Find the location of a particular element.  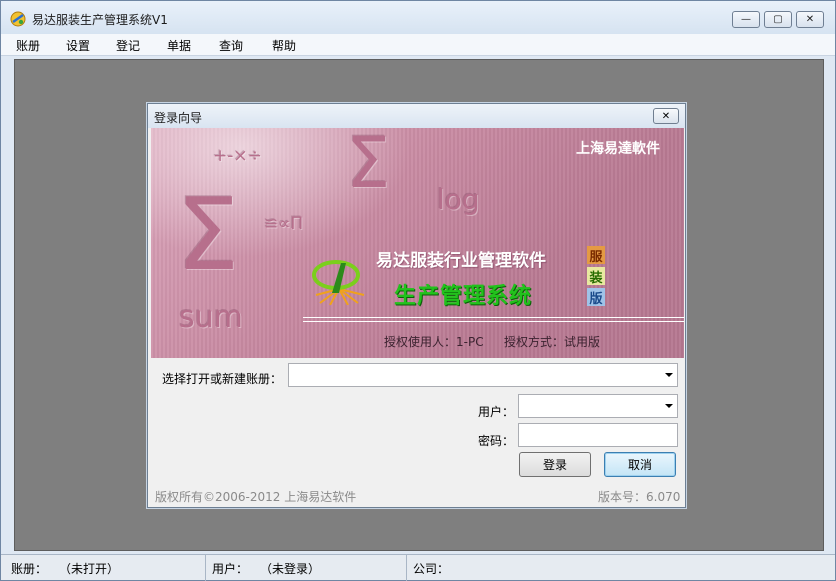

company-name: 上海易達軟件 is located at coordinates (618, 149).